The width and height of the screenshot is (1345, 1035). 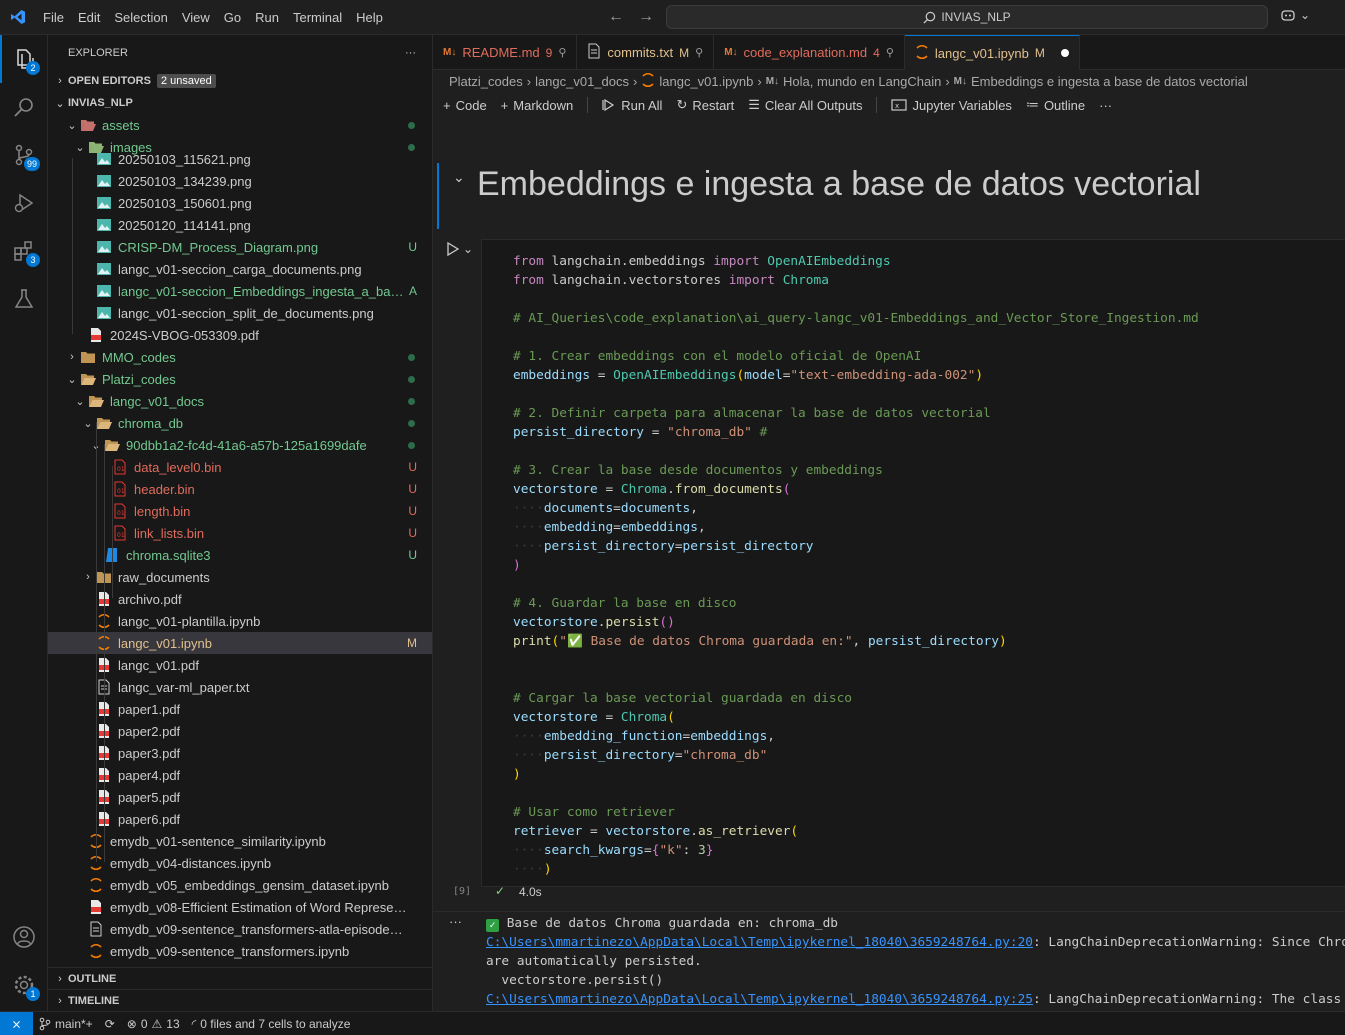 I want to click on breadcrumb-item: Hola, mundo en LangChain, so click(x=862, y=81).